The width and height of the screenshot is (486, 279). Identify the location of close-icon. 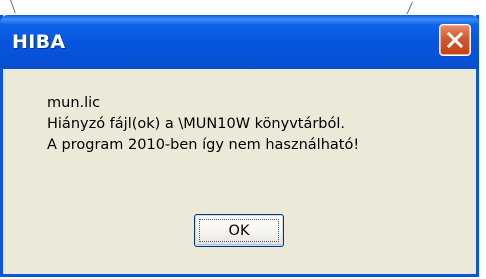
(455, 40).